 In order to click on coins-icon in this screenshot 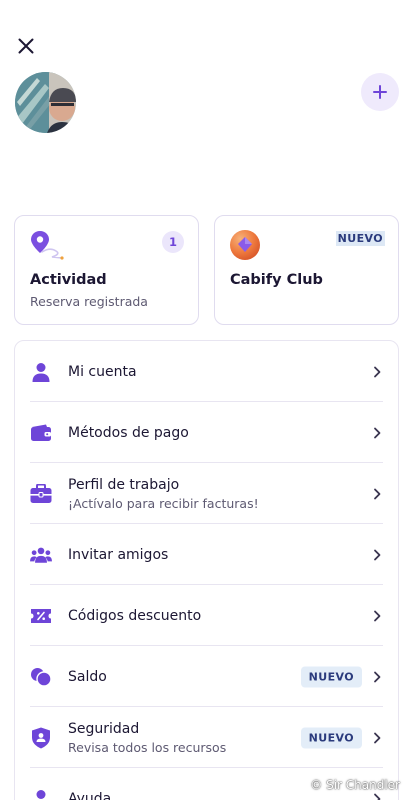, I will do `click(41, 677)`.